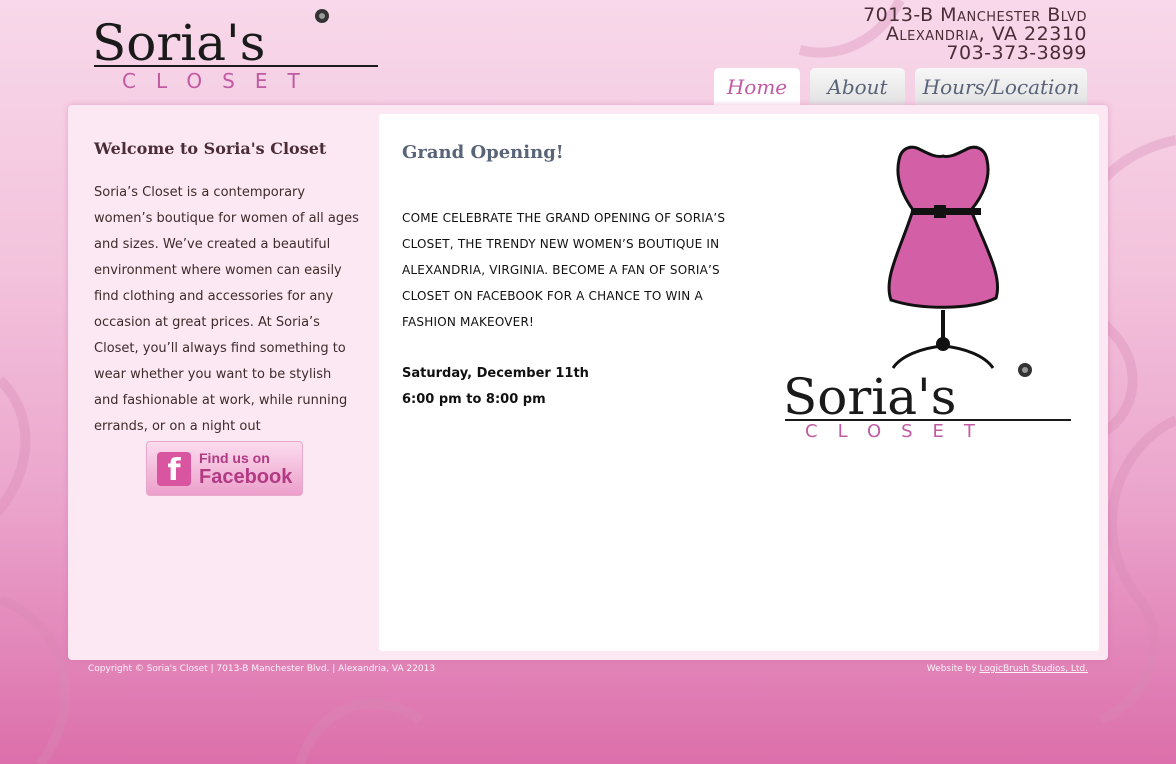 The image size is (1176, 764). Describe the element at coordinates (246, 476) in the screenshot. I see `facebook-line-2: Facebook` at that location.